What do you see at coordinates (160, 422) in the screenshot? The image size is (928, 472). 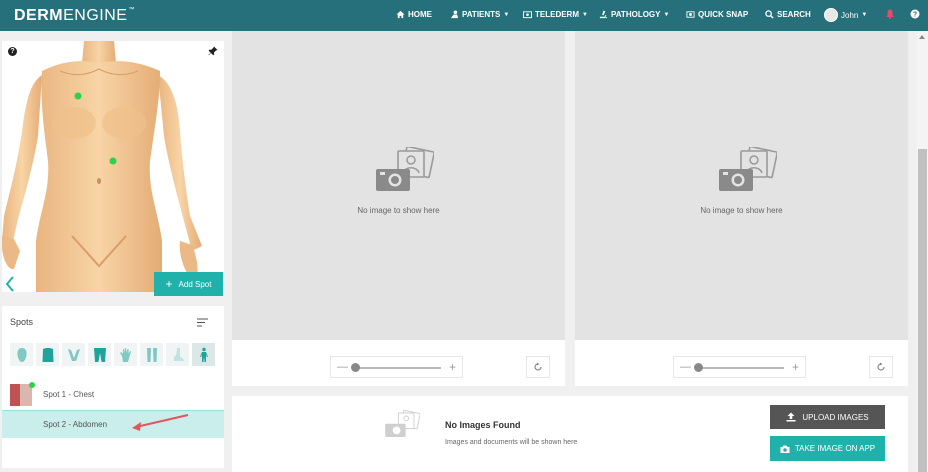 I see `annotation-arrow` at bounding box center [160, 422].